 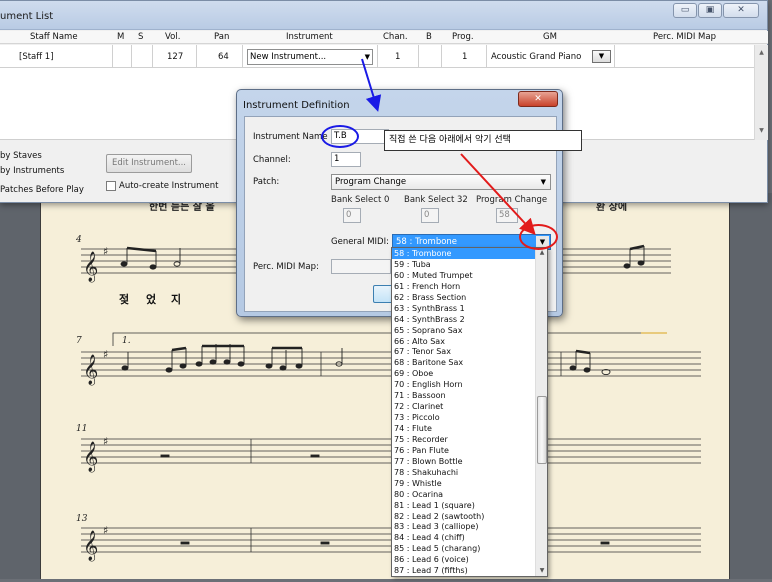 What do you see at coordinates (448, 146) in the screenshot?
I see `annotation-arrows` at bounding box center [448, 146].